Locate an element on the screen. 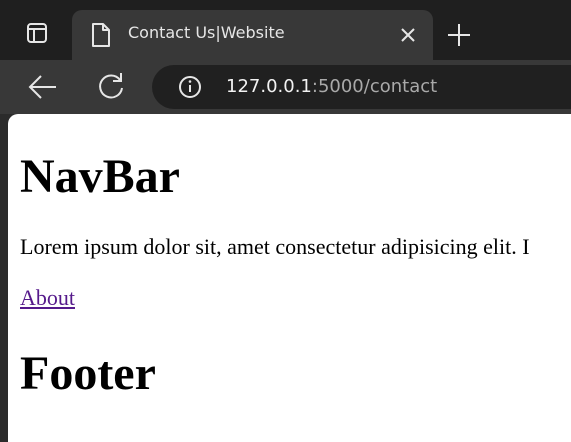 The height and width of the screenshot is (442, 571). address-bar: 127.0.0.1:5000/contact is located at coordinates (361, 87).